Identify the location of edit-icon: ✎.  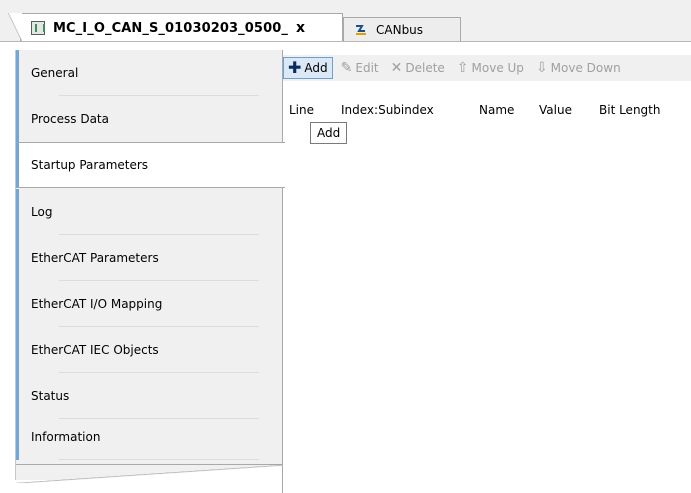
(346, 68).